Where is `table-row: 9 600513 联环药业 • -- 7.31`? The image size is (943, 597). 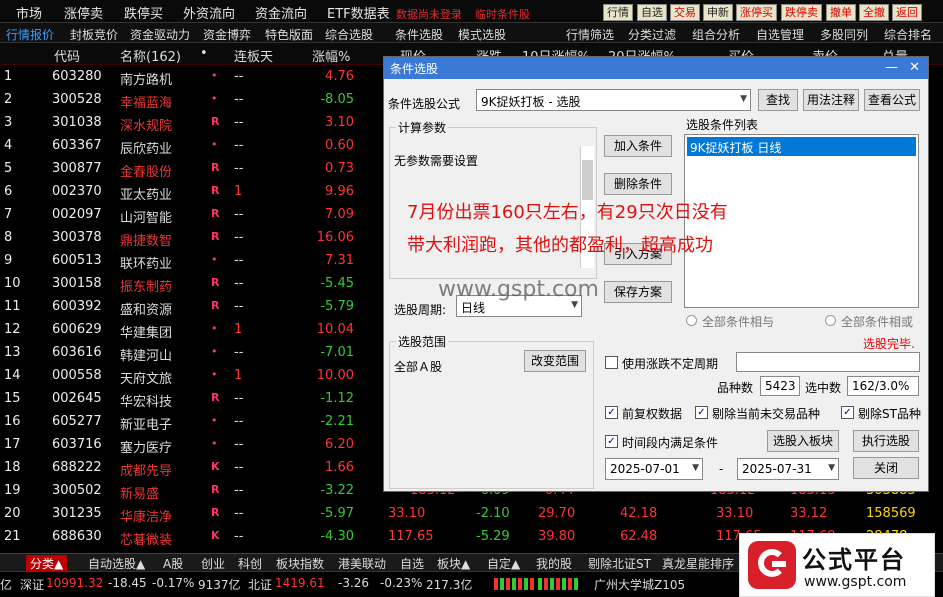
table-row: 9 600513 联环药业 • -- 7.31 is located at coordinates (191, 261).